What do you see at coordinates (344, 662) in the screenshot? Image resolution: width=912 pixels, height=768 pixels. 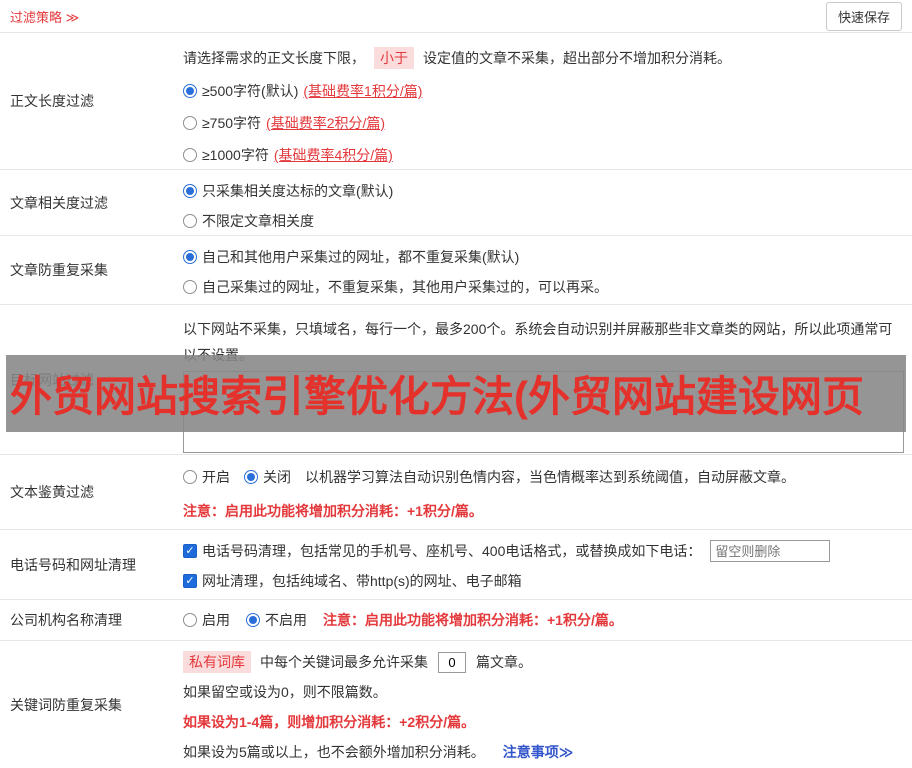 I see `keyword-limit-text: 中每个关键词最多允许采集` at bounding box center [344, 662].